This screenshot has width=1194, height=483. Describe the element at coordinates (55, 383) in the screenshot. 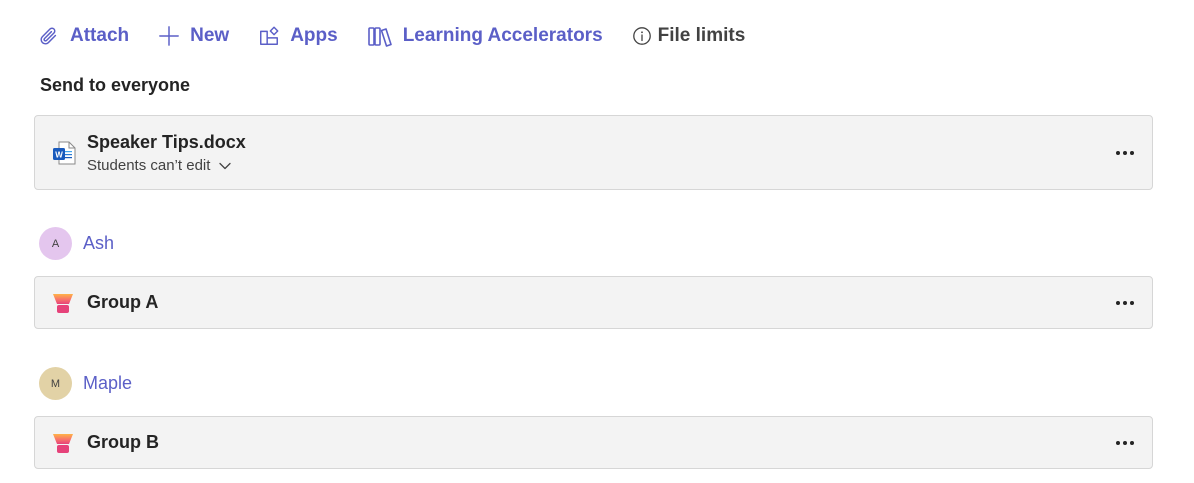

I see `avatar: M` at that location.